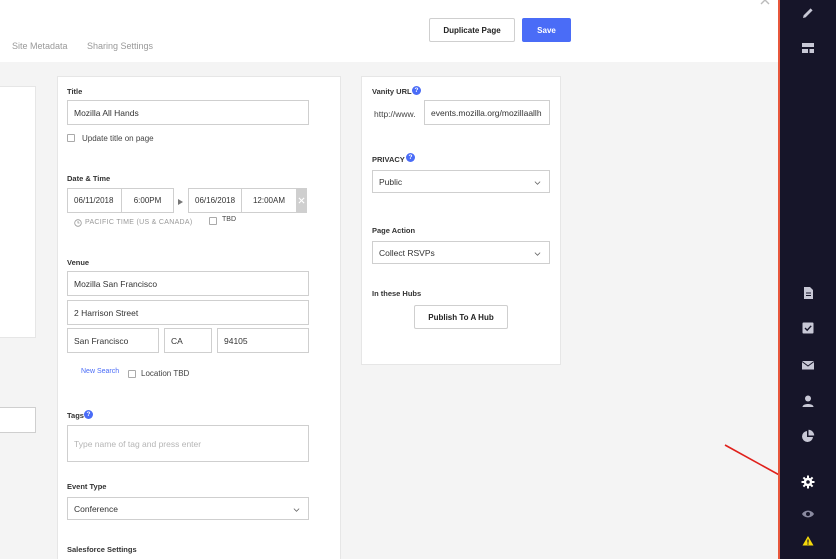 The height and width of the screenshot is (559, 836). I want to click on timezone-label: PACIFIC TIME (US & CANADA), so click(139, 222).